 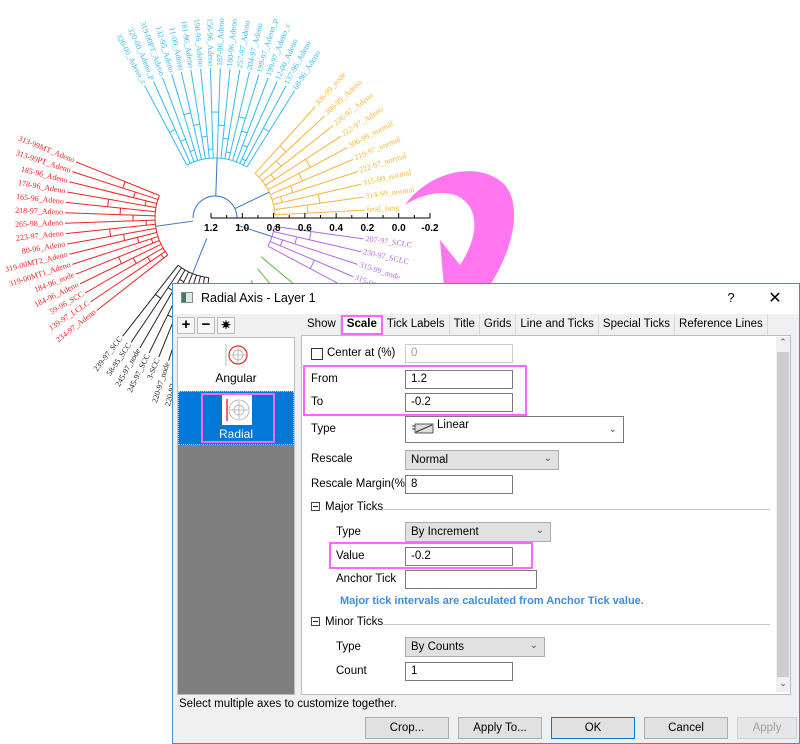 What do you see at coordinates (557, 325) in the screenshot?
I see `tab-line-and-ticks: Line and Ticks` at bounding box center [557, 325].